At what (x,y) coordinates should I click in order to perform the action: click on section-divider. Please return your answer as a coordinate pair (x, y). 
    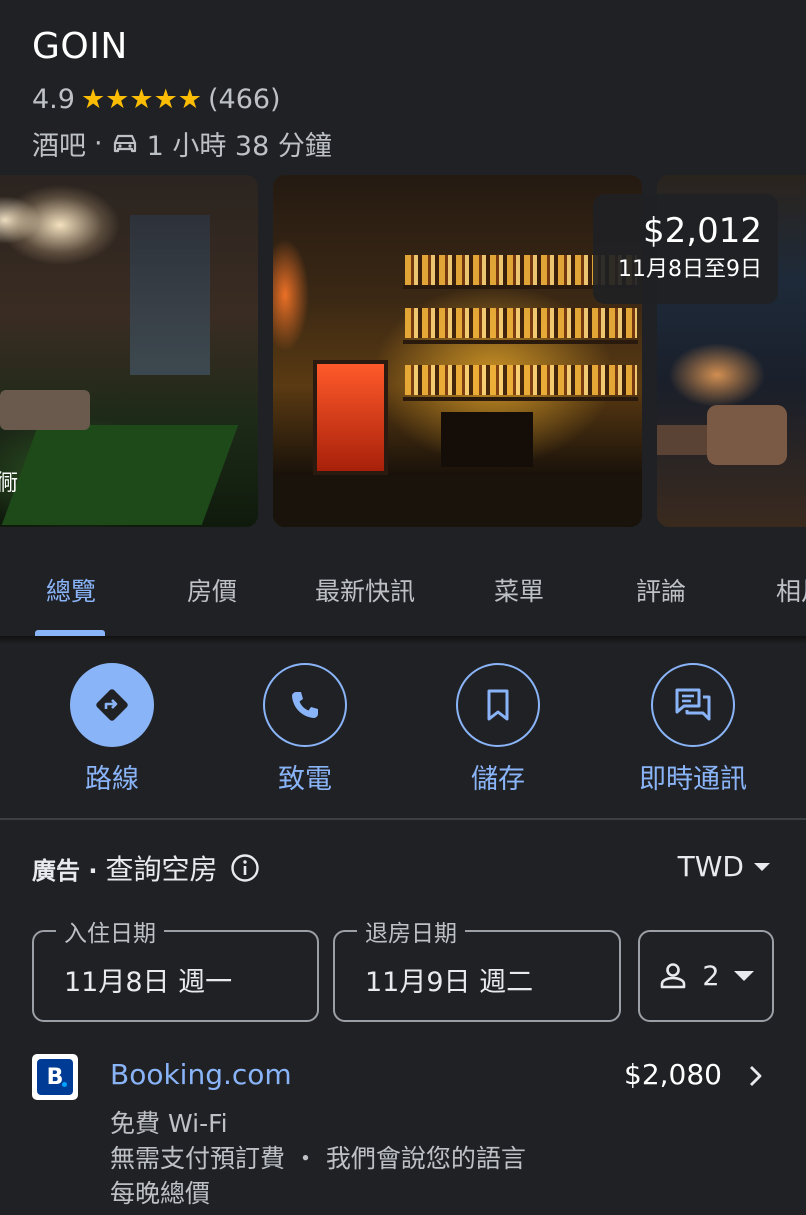
    Looking at the image, I should click on (403, 819).